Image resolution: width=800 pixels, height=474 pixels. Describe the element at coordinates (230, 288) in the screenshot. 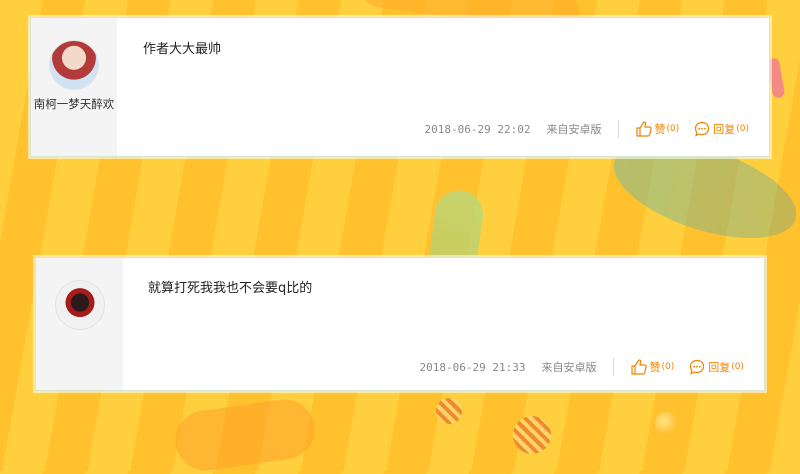

I see `comment-text: 就算打死我我也不会要q比的` at that location.